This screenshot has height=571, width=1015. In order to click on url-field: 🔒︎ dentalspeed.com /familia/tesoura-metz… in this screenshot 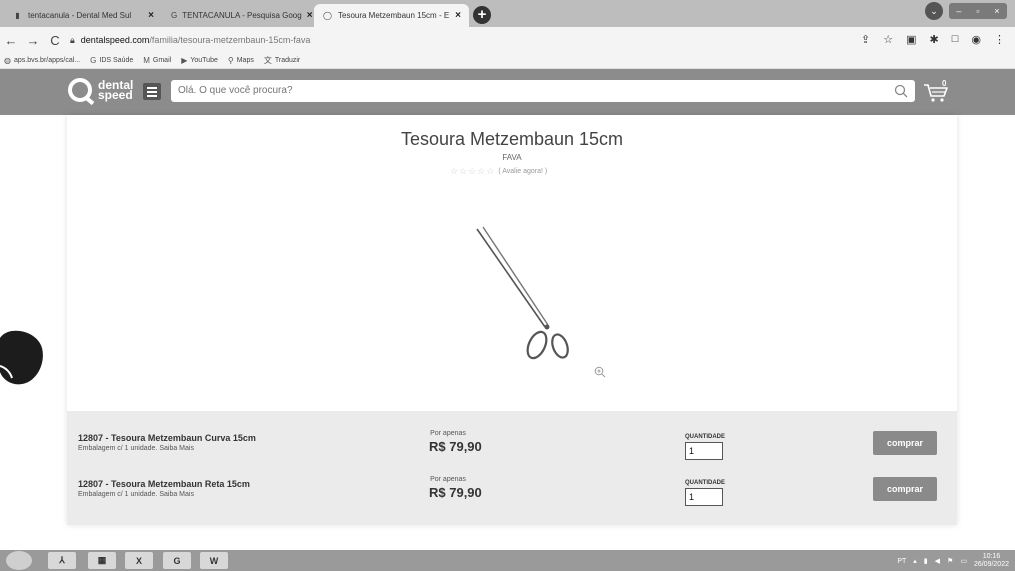, I will do `click(490, 40)`.